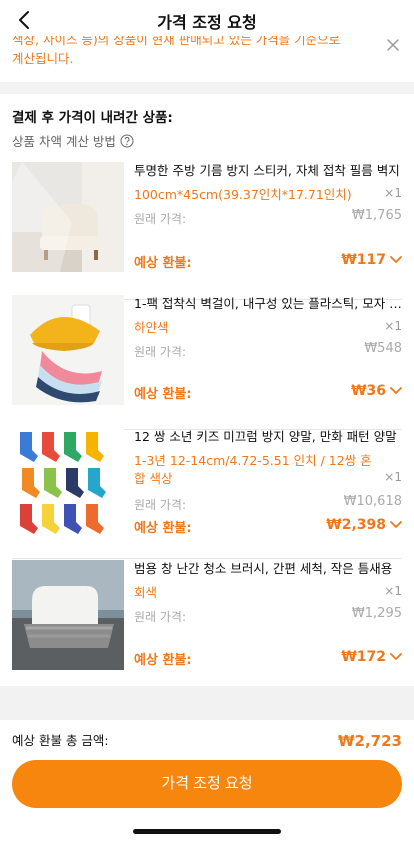  Describe the element at coordinates (207, 703) in the screenshot. I see `footer-divider` at that location.